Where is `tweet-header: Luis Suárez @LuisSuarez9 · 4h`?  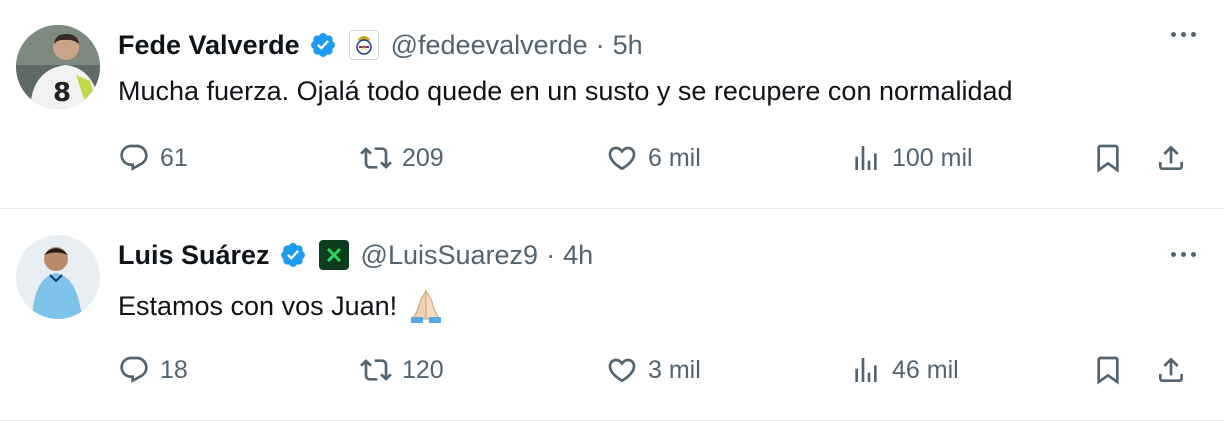 tweet-header: Luis Suárez @LuisSuarez9 · 4h is located at coordinates (355, 255).